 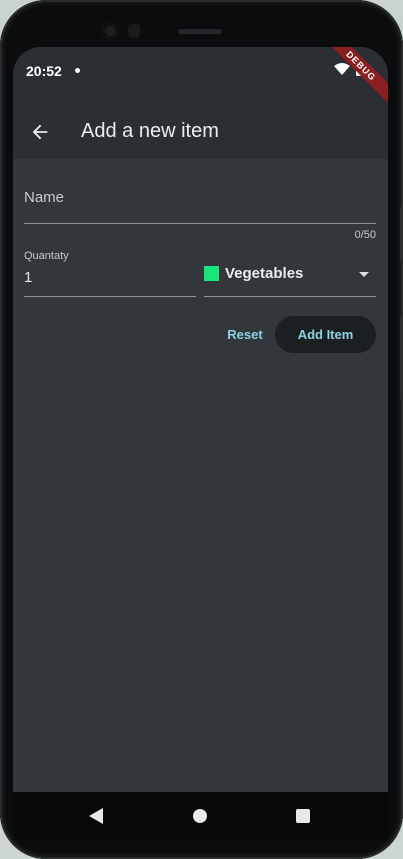 What do you see at coordinates (365, 235) in the screenshot?
I see `name-char-counter: 0/50` at bounding box center [365, 235].